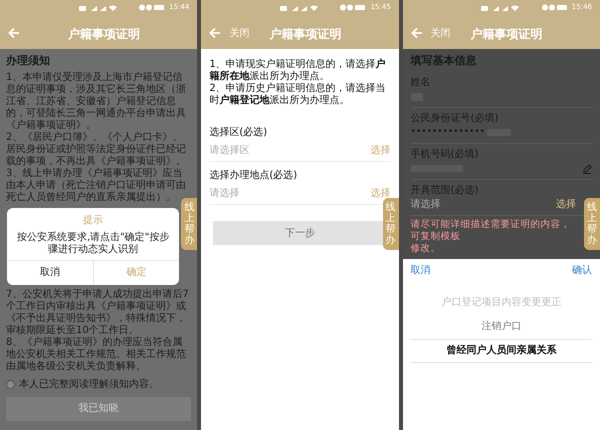 The width and height of the screenshot is (600, 430). Describe the element at coordinates (98, 312) in the screenshot. I see `notice-text: 7、公安机关将于申请人成功提出申请后7个工作日内审核出具《户籍事项证明》或《不予出具证明告知书》，特殊情况下，审核期限延长至10个工作日。` at that location.